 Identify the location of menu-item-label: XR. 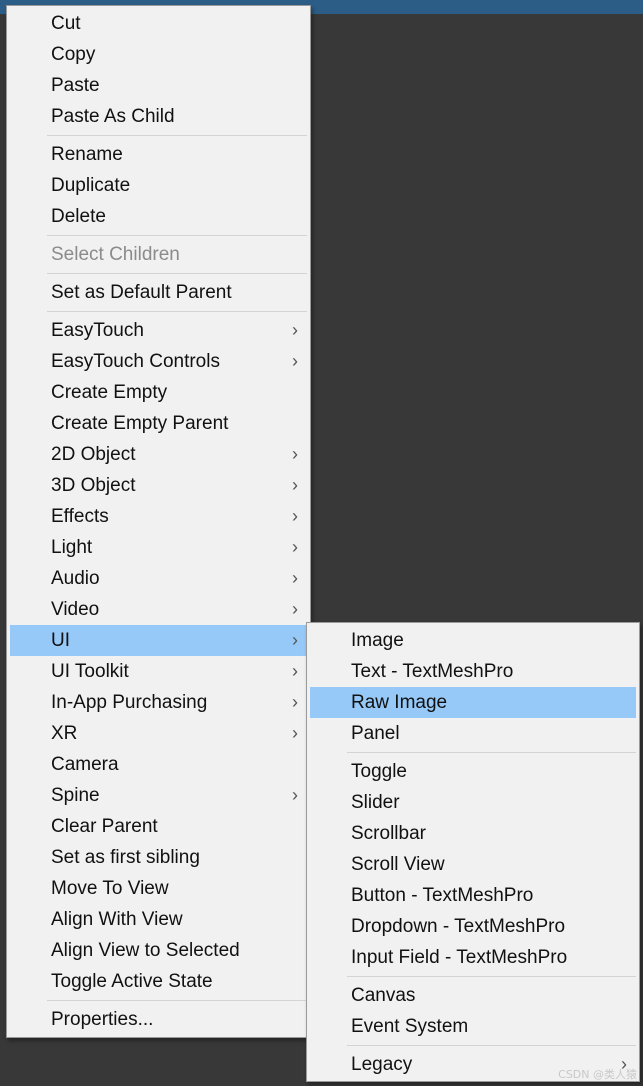
(64, 733).